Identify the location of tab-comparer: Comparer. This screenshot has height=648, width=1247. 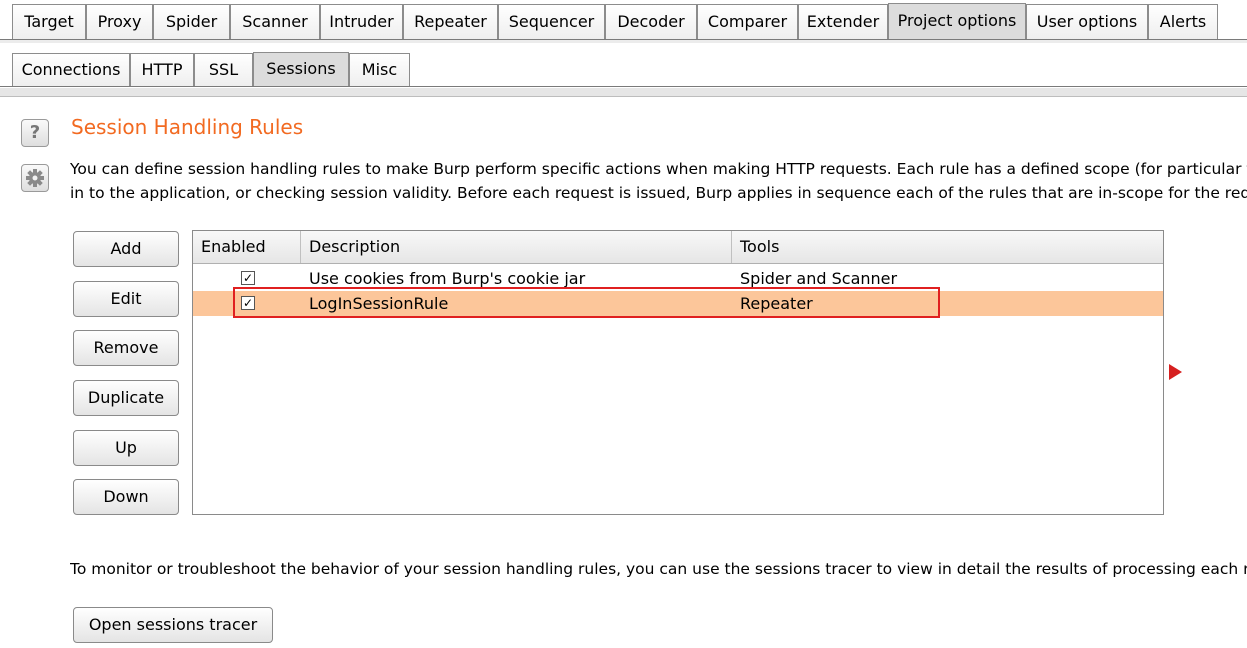
(747, 22).